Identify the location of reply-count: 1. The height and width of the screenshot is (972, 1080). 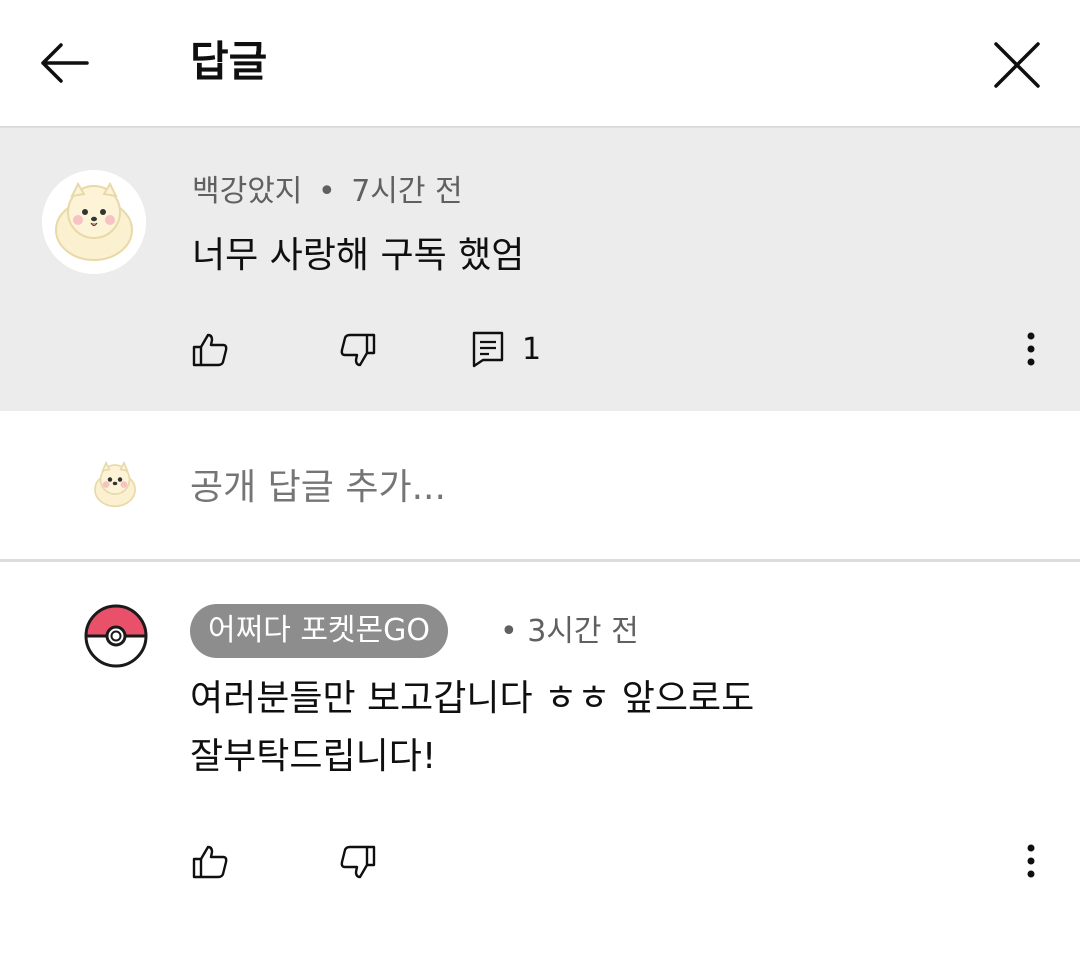
(532, 349).